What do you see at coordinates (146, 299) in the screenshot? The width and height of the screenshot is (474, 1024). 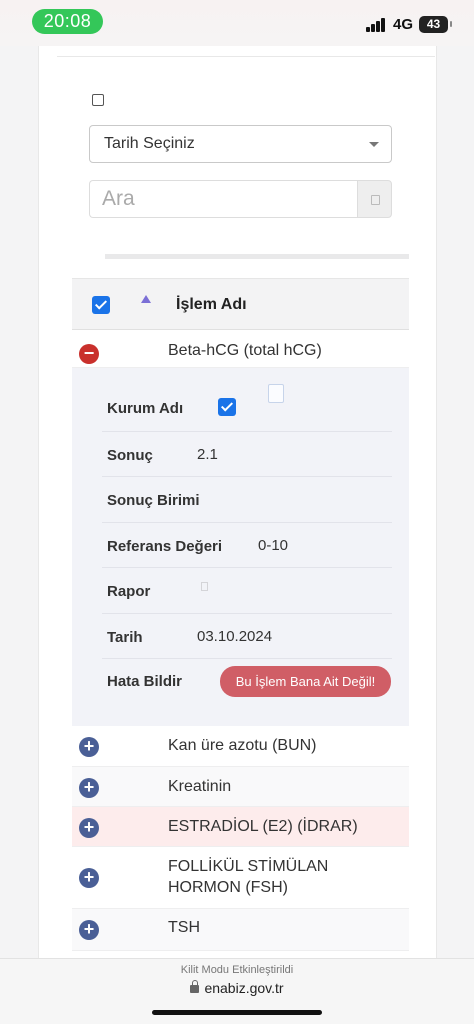 I see `sort-ascending-icon` at bounding box center [146, 299].